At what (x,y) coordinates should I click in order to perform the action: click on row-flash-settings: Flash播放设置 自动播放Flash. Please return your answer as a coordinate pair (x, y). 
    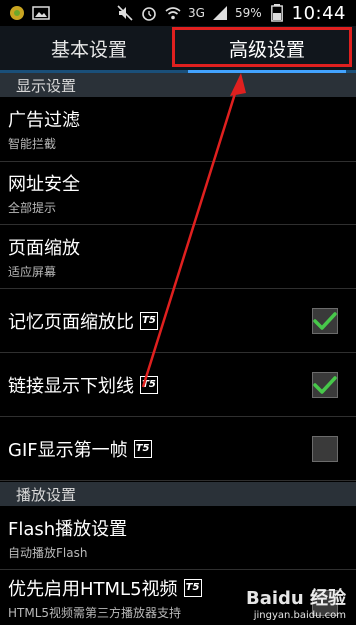
    Looking at the image, I should click on (178, 538).